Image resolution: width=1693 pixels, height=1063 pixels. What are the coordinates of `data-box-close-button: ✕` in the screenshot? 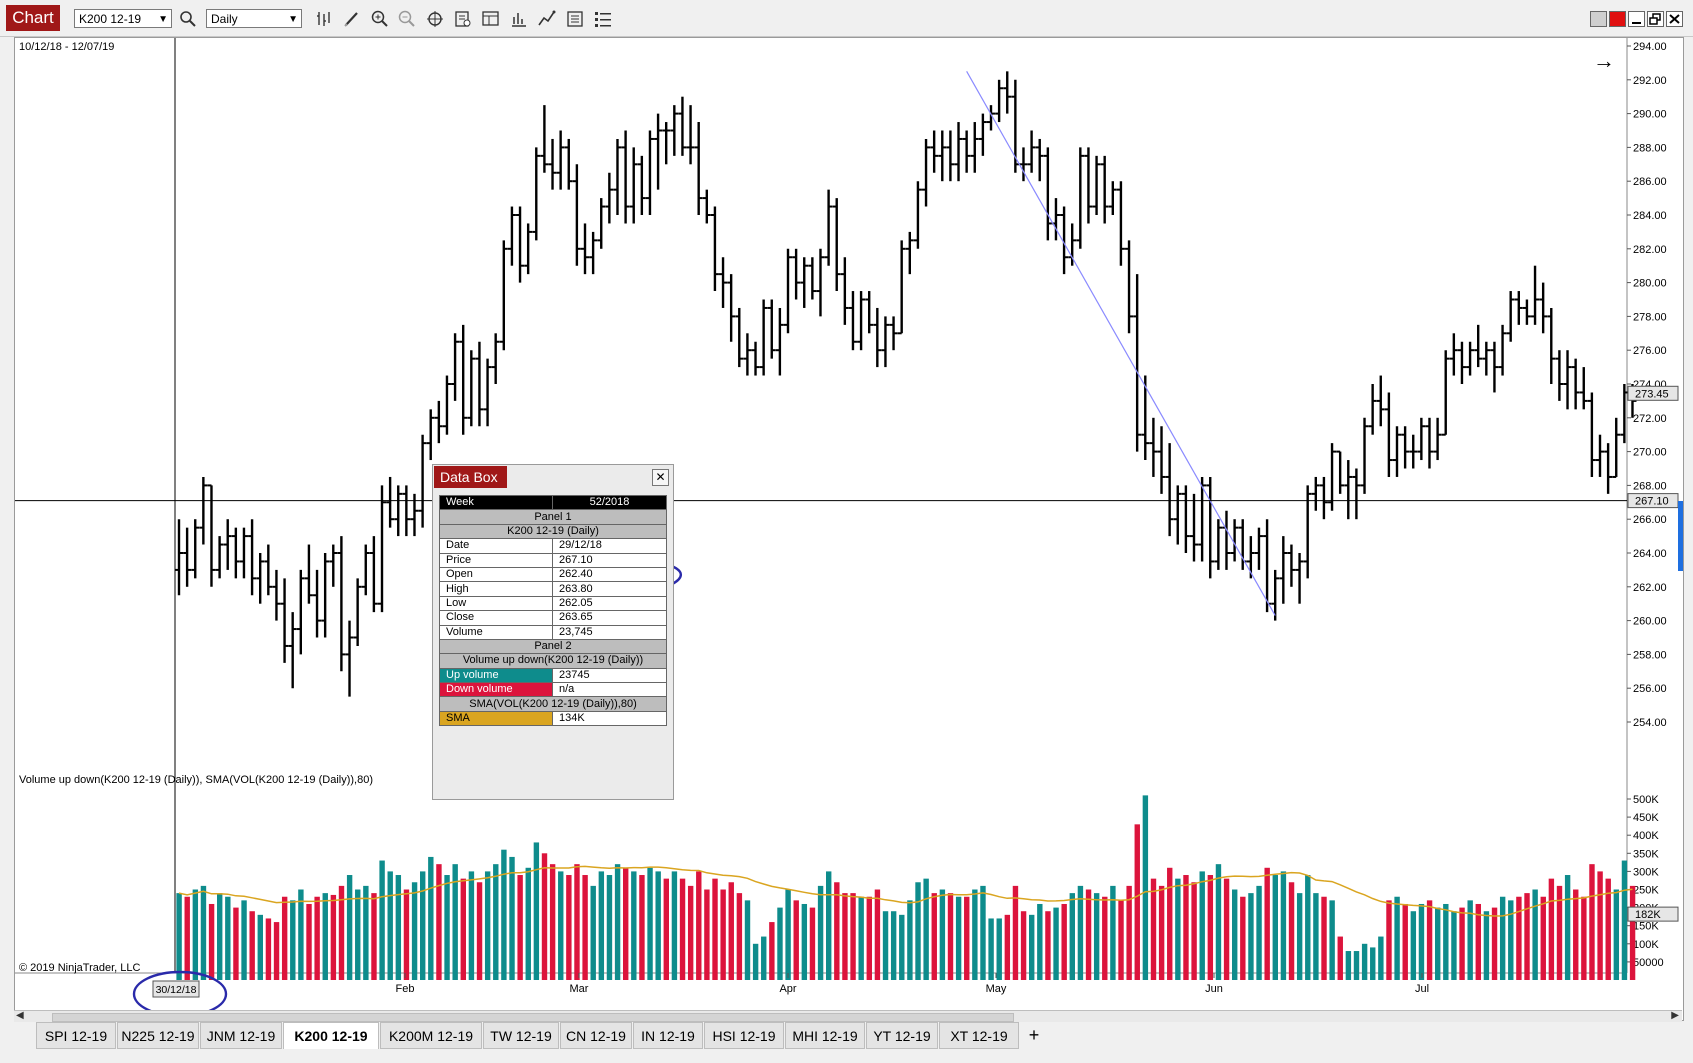 It's located at (660, 477).